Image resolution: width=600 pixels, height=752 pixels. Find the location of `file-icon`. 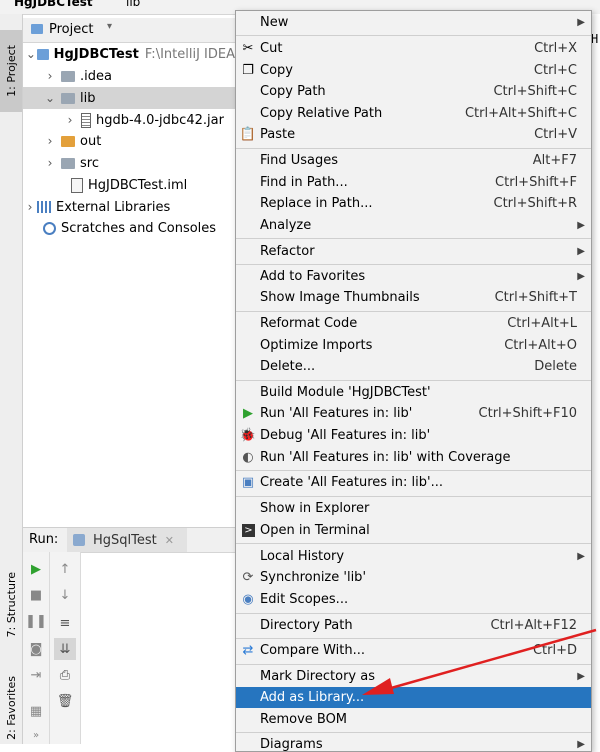

file-icon is located at coordinates (77, 185).